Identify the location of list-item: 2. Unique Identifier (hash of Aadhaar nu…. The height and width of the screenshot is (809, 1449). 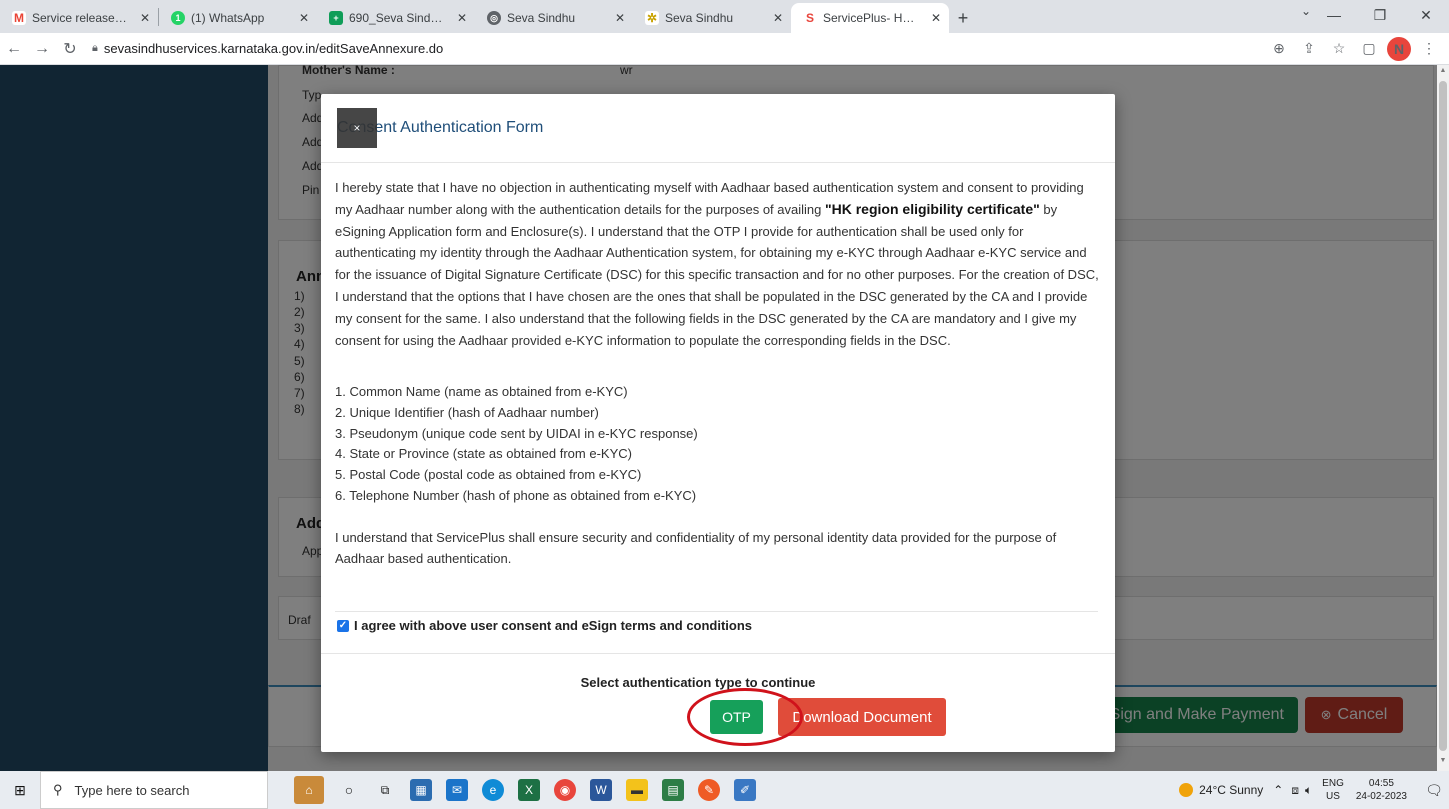
(467, 413).